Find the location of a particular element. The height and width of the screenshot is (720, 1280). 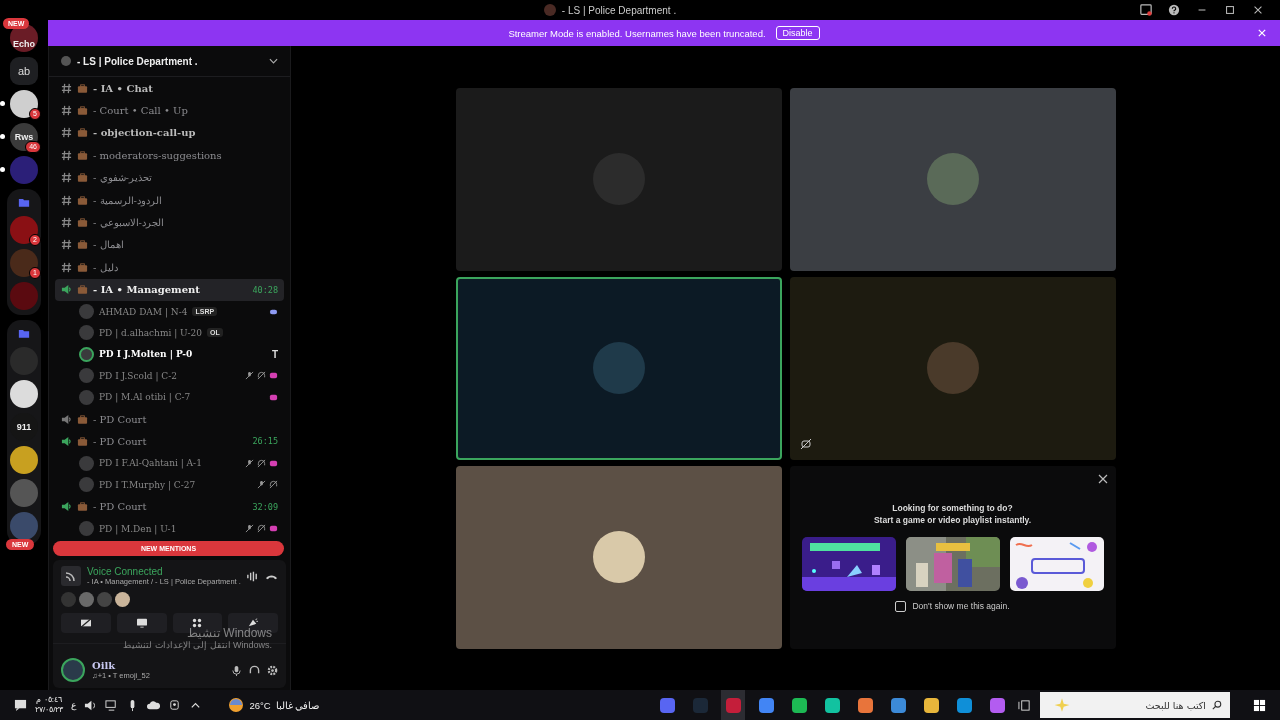

voice-member: PD I J.Molten | P-0 T is located at coordinates (169, 354).